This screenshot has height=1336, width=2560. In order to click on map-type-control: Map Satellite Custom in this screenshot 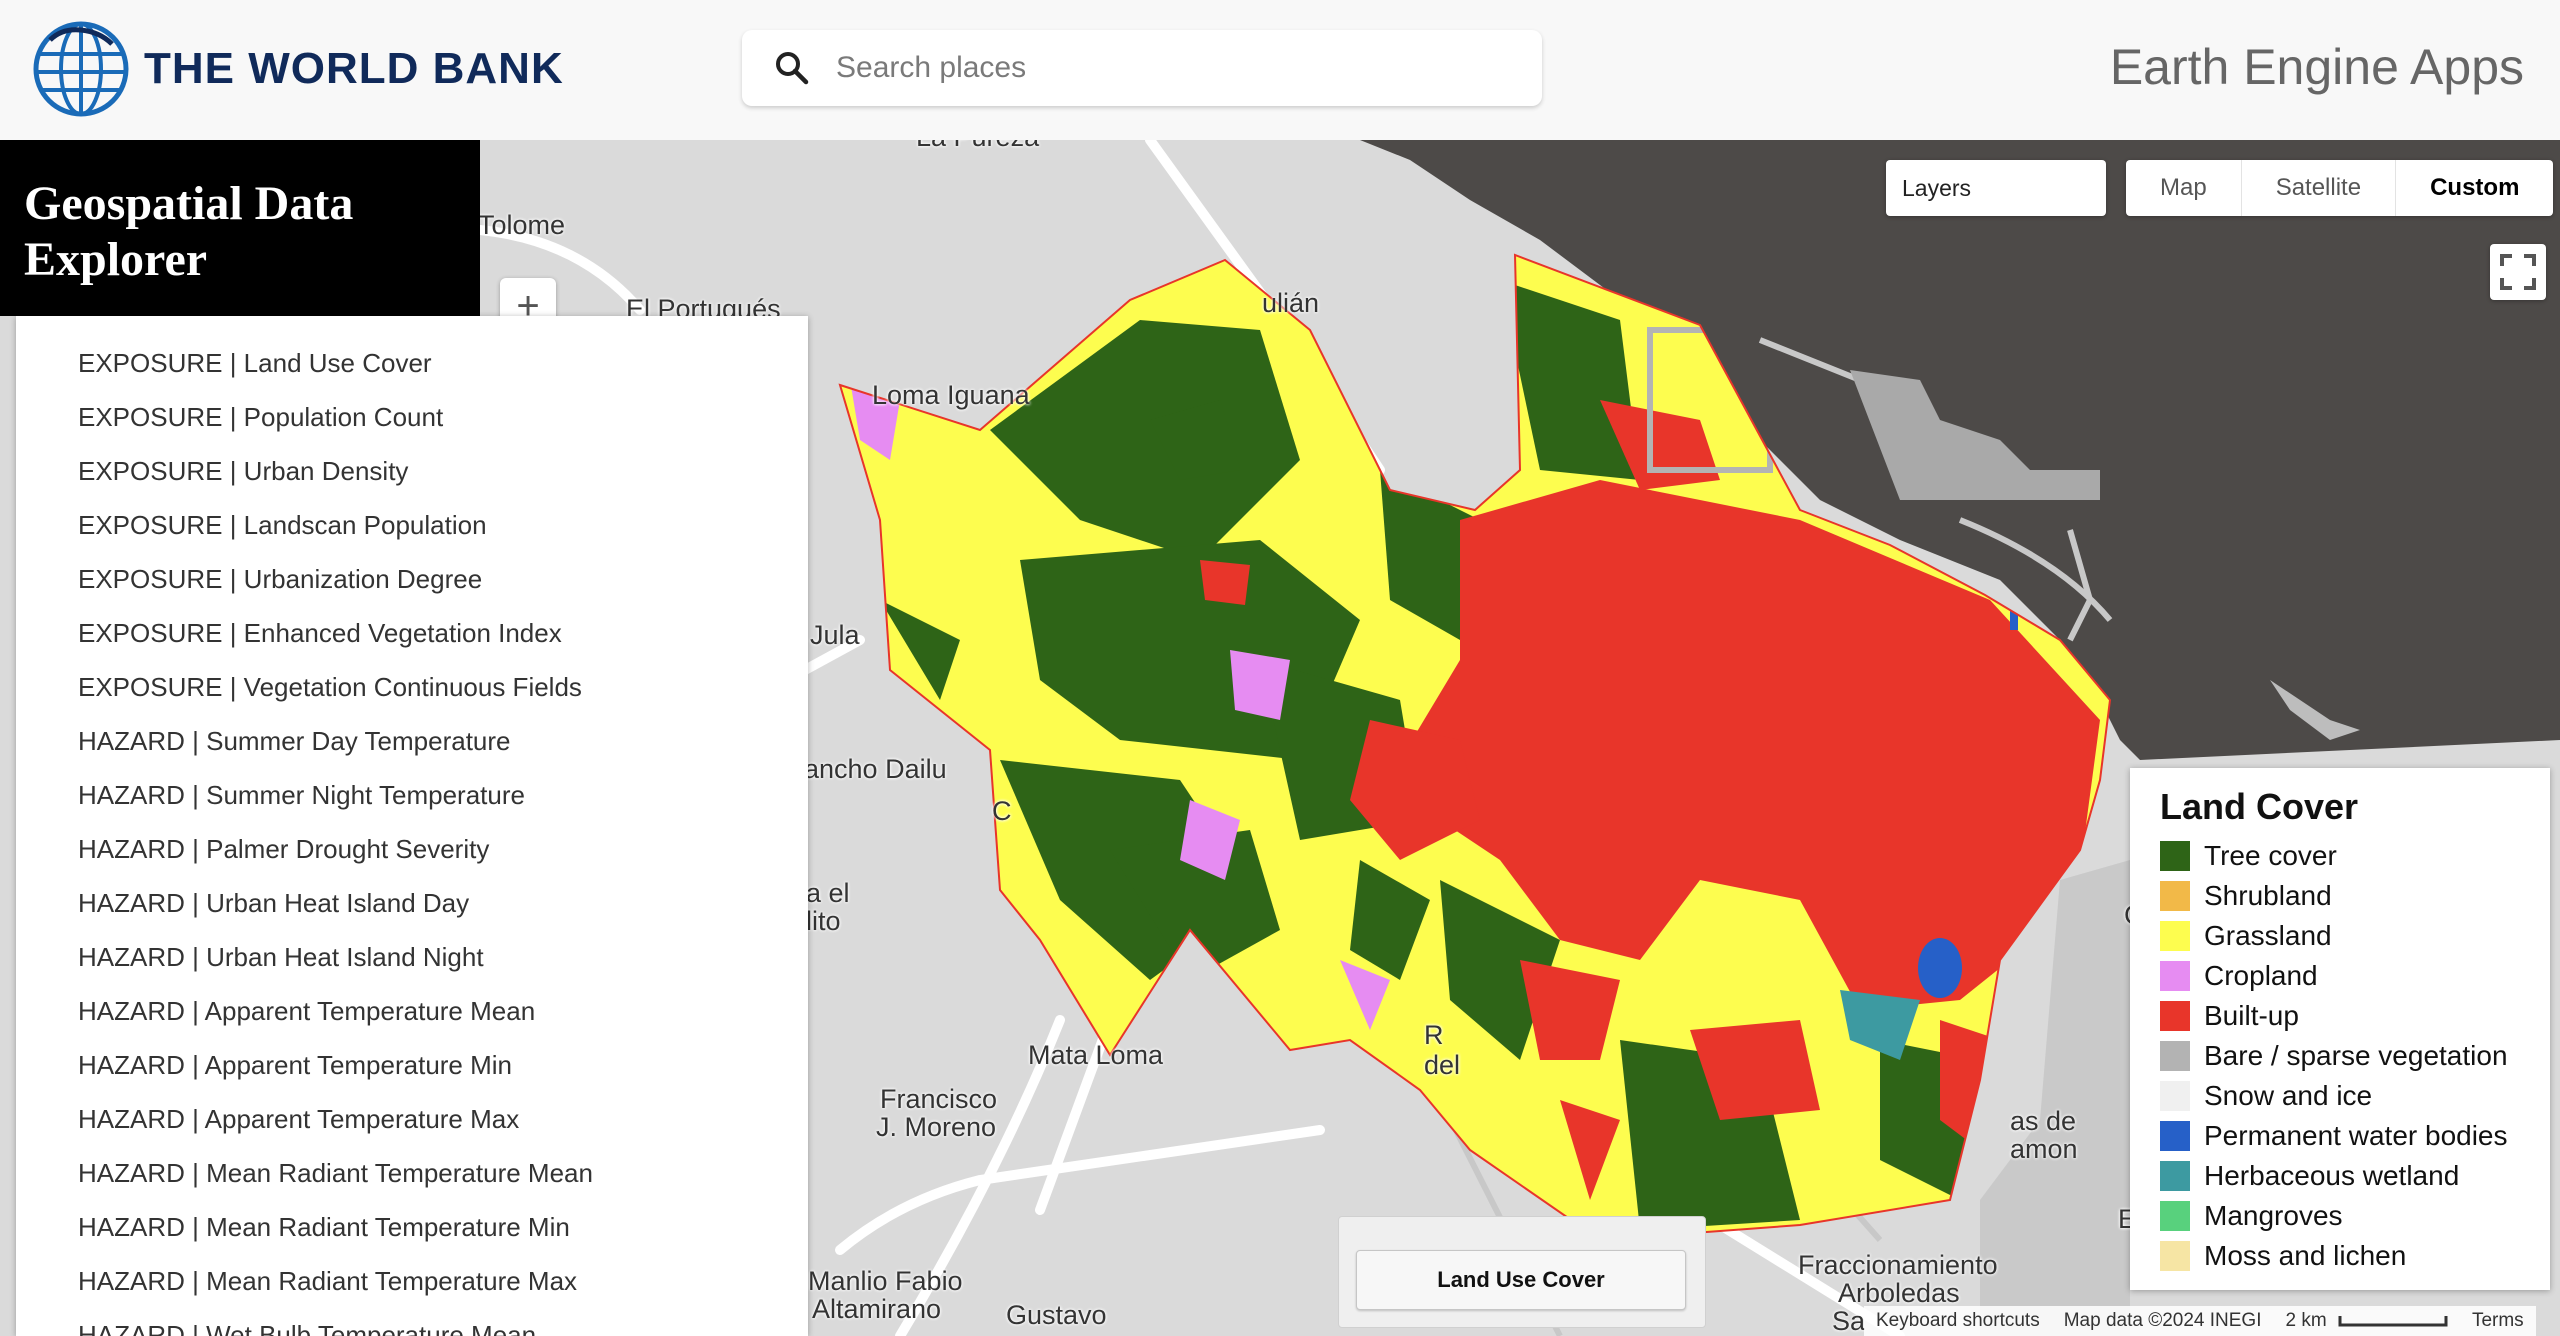, I will do `click(2340, 188)`.